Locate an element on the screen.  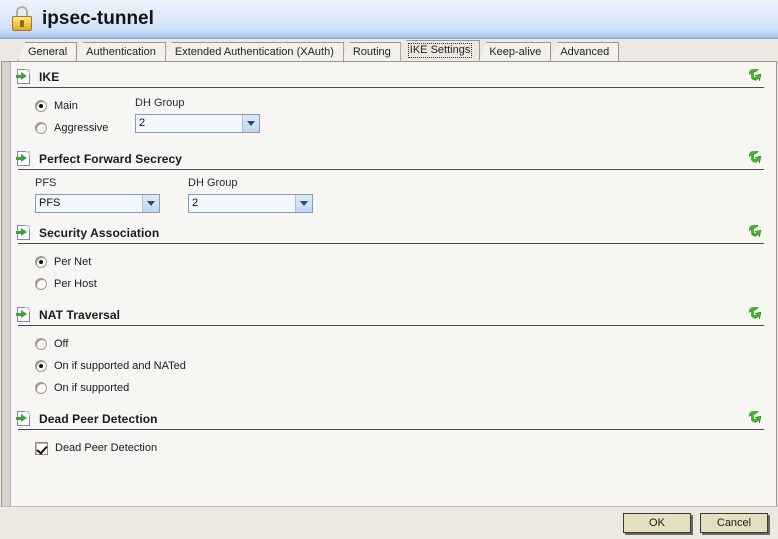
radio-ike-aggressive: Aggressive is located at coordinates (85, 128).